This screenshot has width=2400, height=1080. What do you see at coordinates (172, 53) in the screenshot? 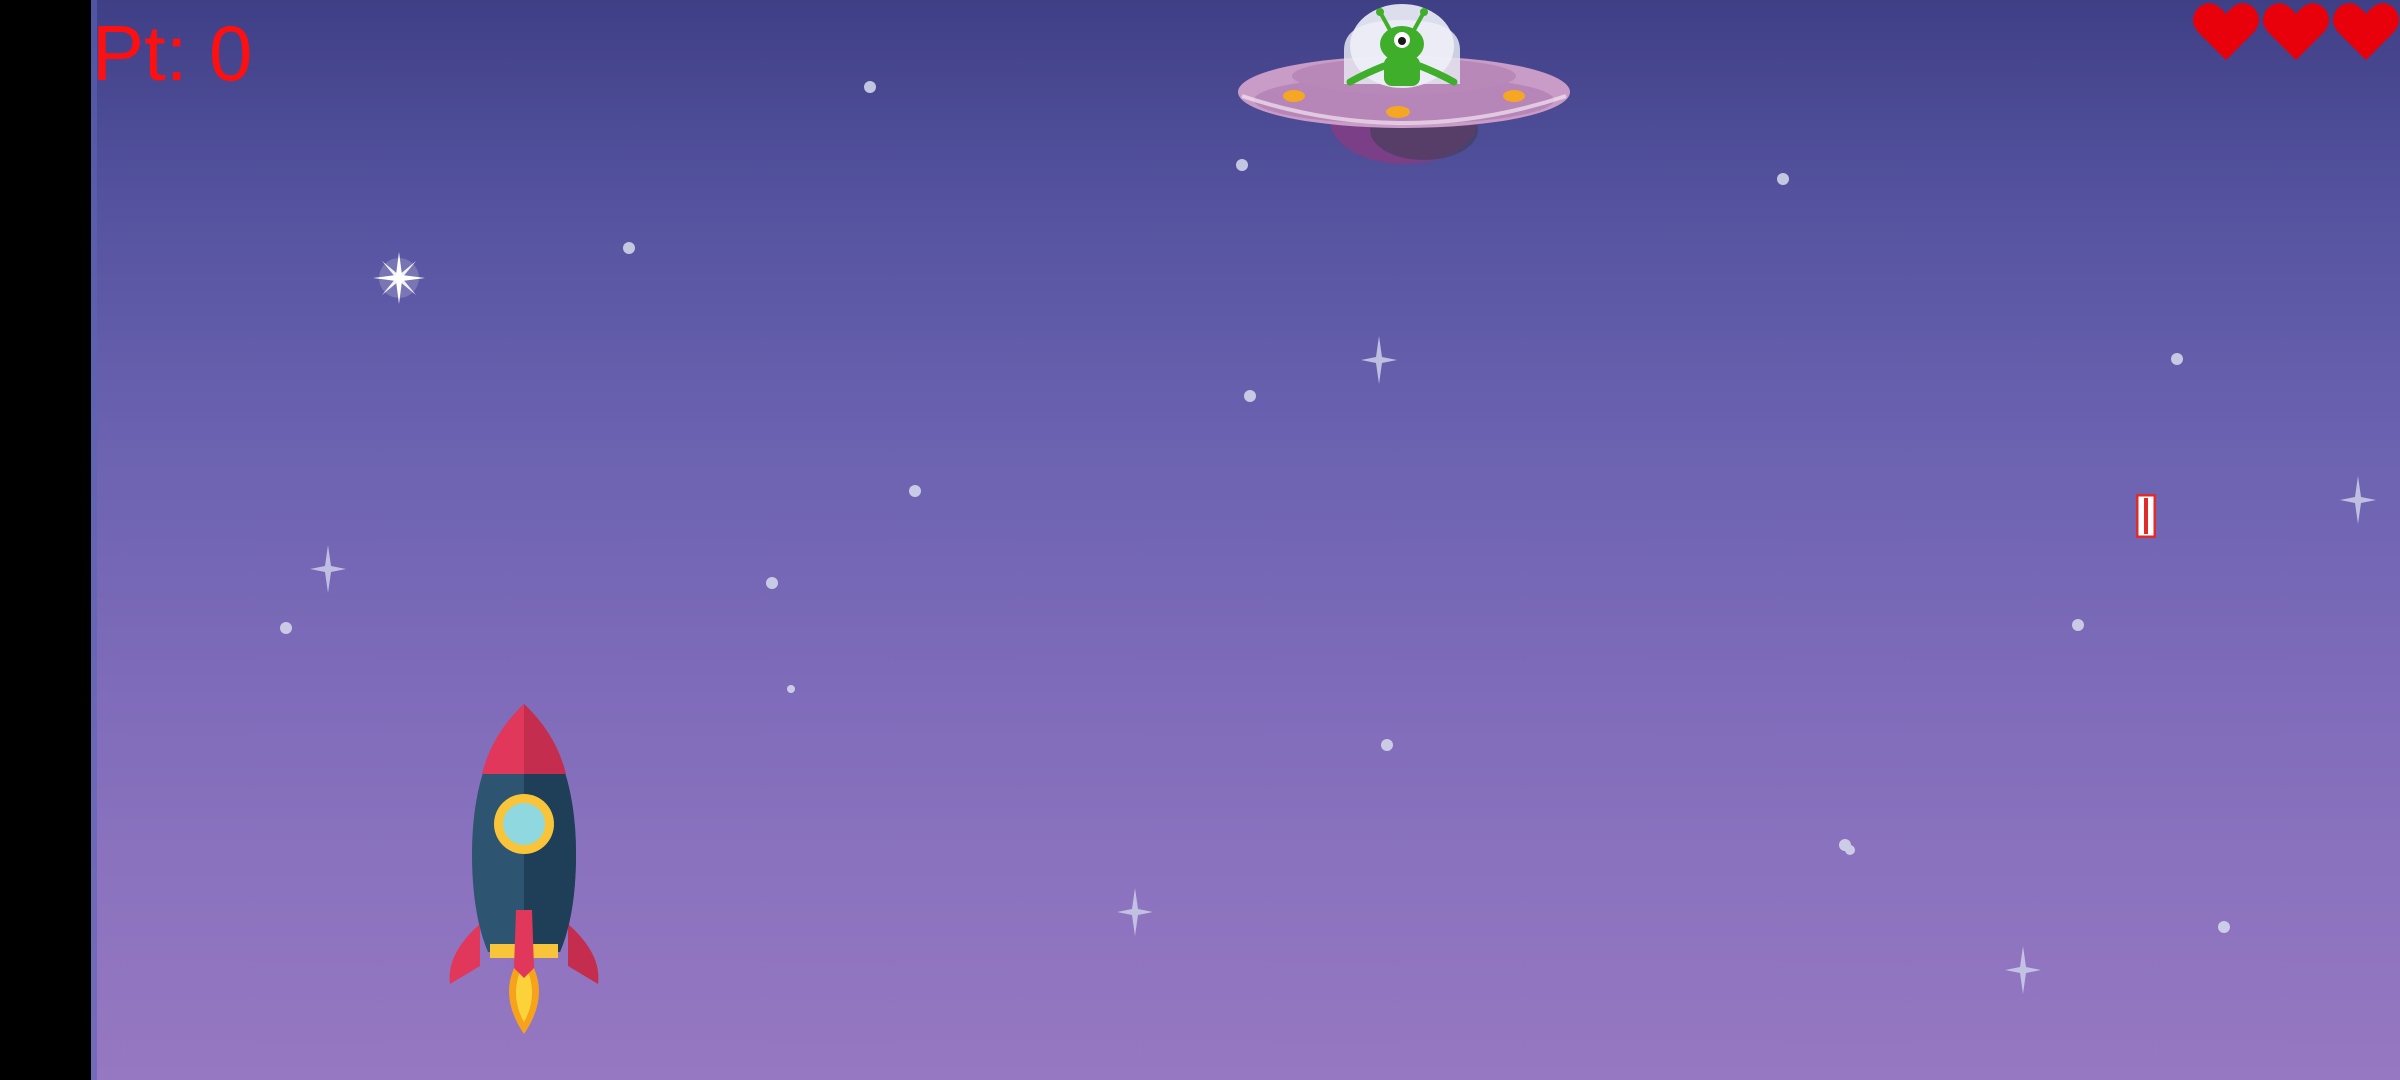
I see `score-label: Pt: 0` at bounding box center [172, 53].